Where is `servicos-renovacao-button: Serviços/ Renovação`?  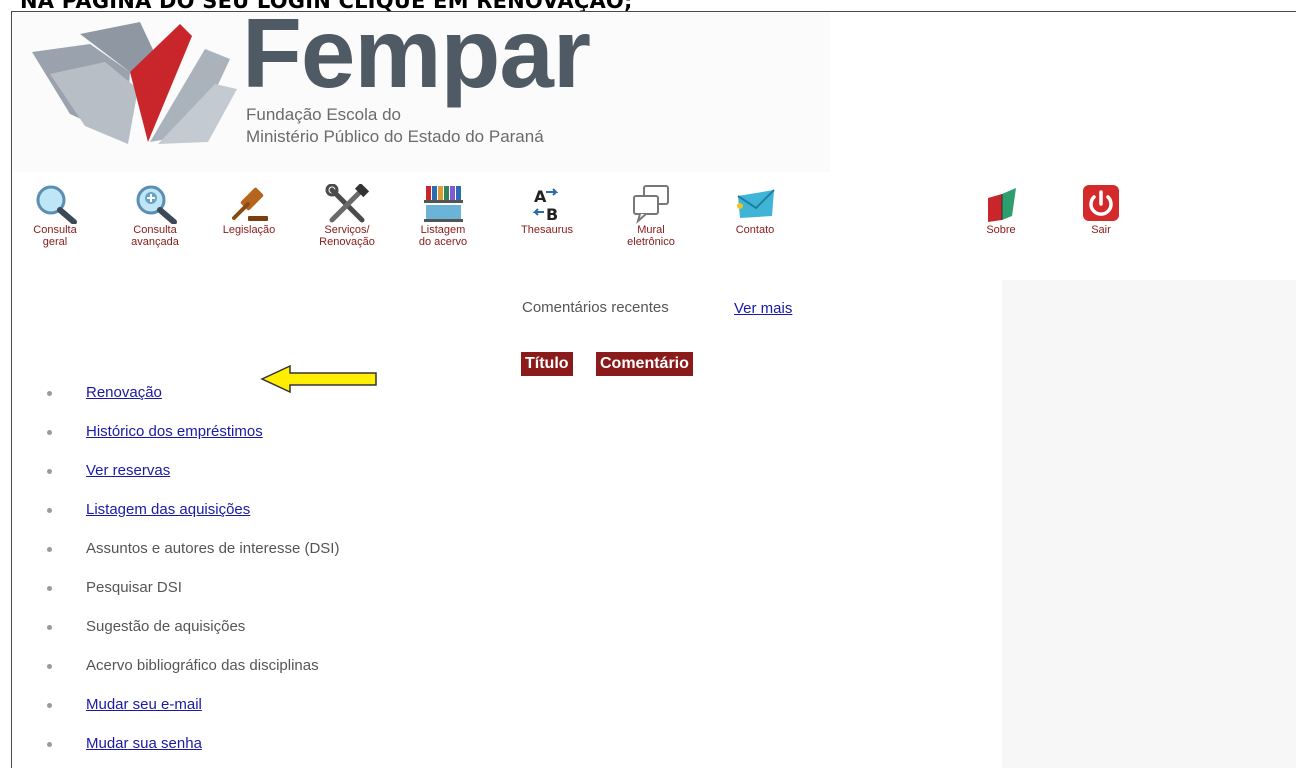
servicos-renovacao-button: Serviços/ Renovação is located at coordinates (347, 216).